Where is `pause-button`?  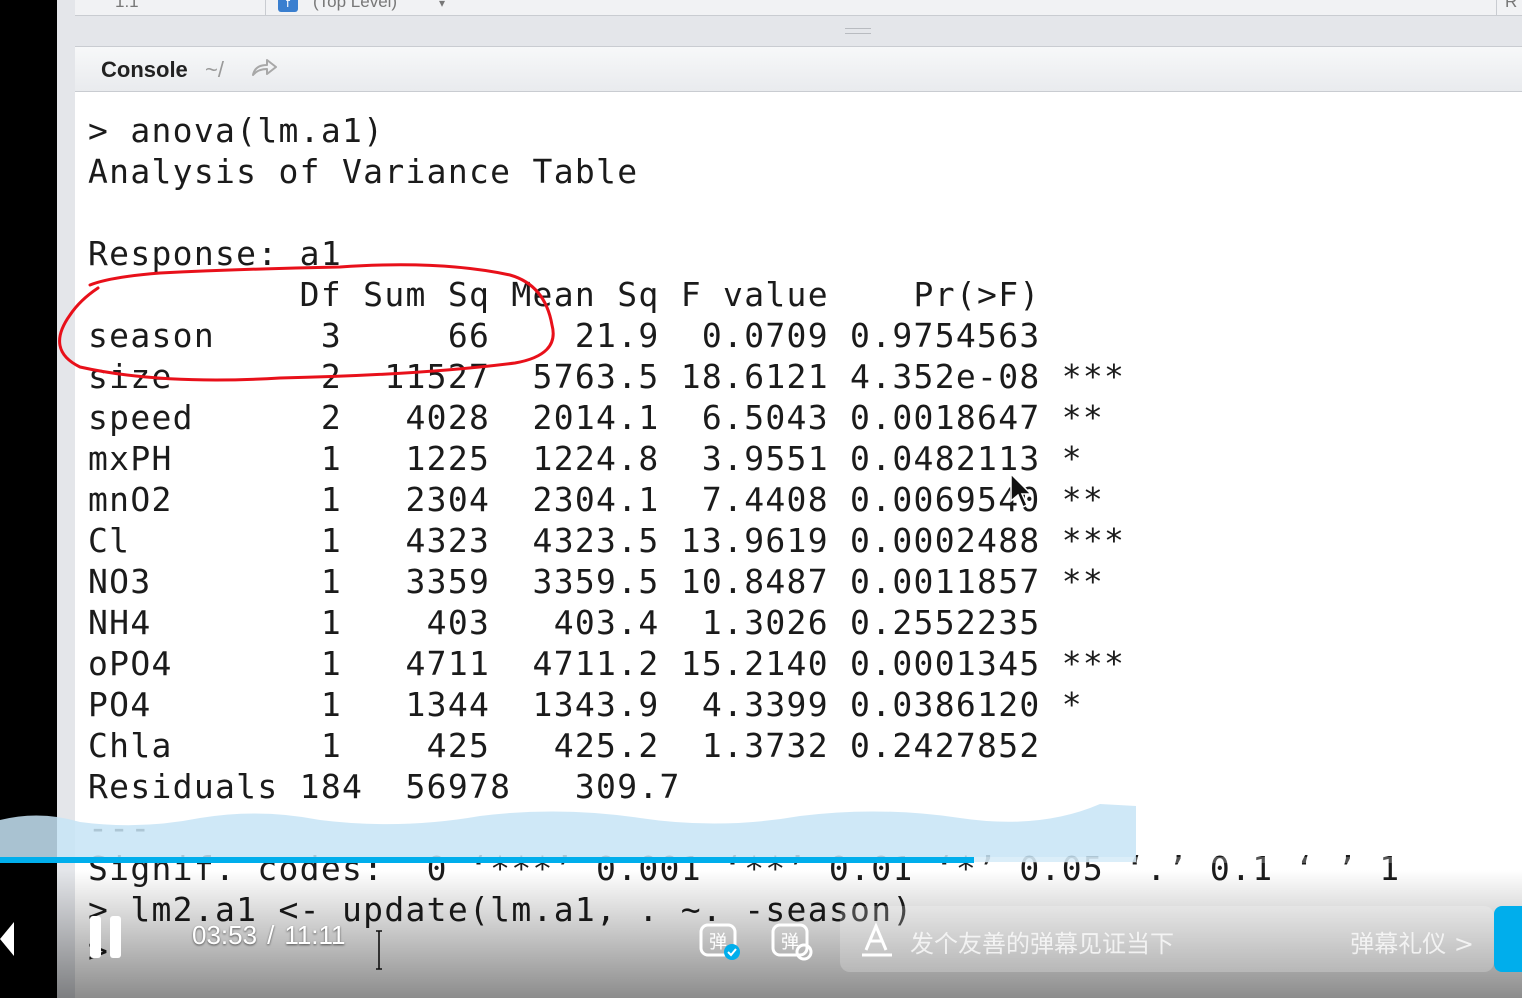 pause-button is located at coordinates (106, 937).